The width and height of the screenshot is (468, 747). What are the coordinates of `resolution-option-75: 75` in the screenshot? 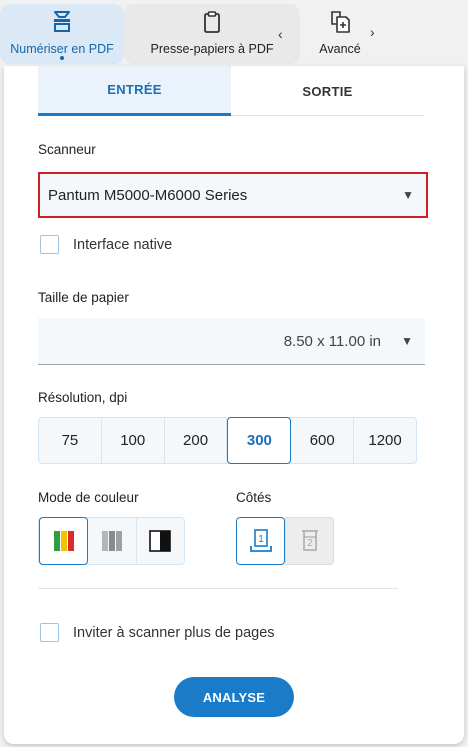 It's located at (70, 440).